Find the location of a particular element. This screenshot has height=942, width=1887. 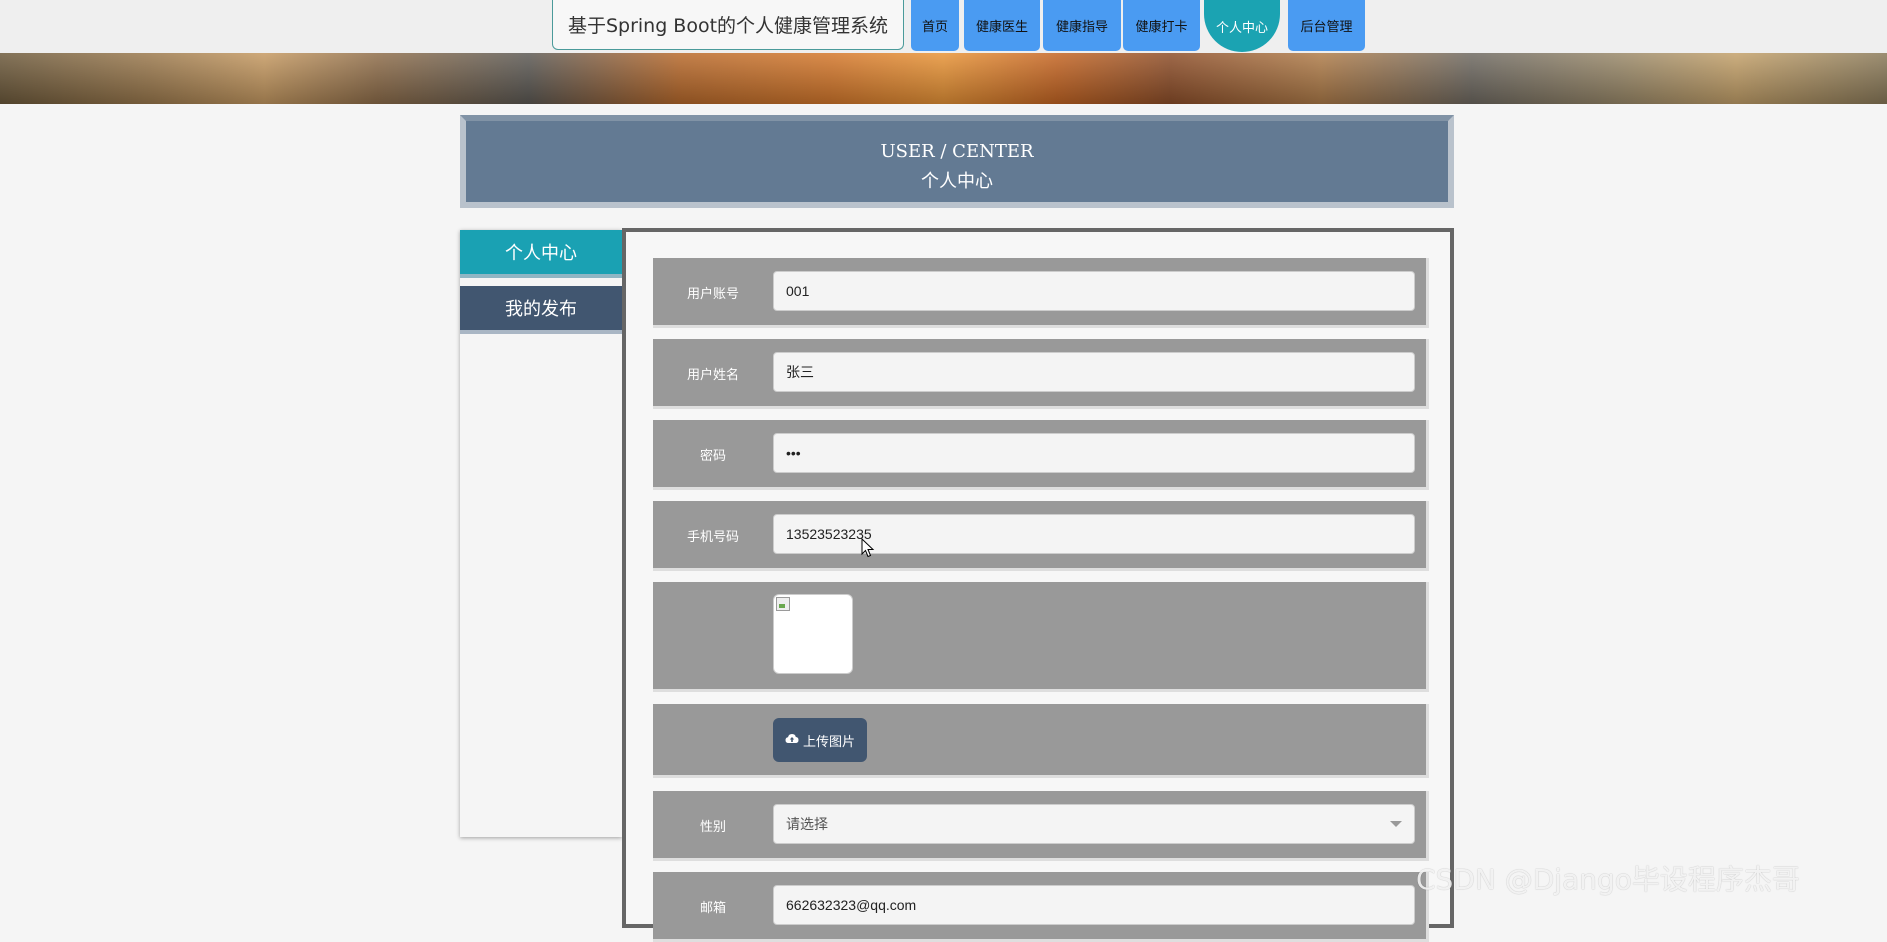

form-row-account: 用户账号 001 is located at coordinates (1041, 293).